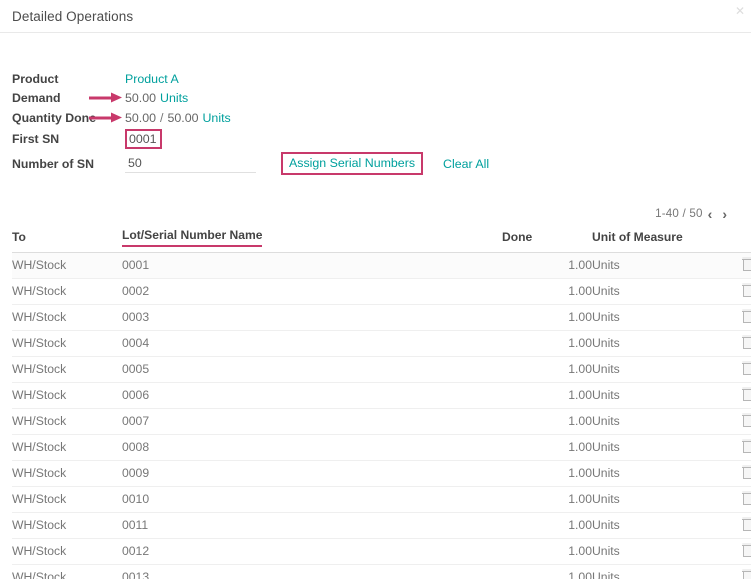 This screenshot has height=579, width=751. Describe the element at coordinates (143, 138) in the screenshot. I see `first-sn-input` at that location.